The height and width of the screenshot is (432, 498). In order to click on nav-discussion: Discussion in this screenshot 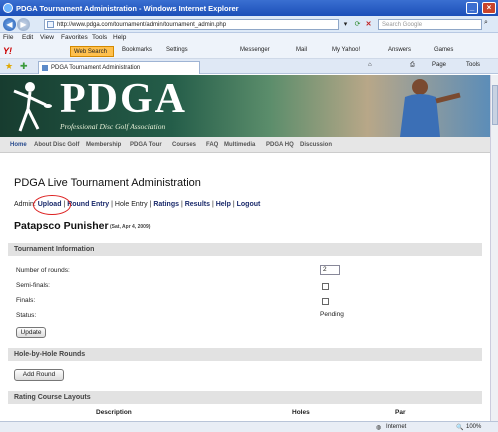, I will do `click(316, 145)`.